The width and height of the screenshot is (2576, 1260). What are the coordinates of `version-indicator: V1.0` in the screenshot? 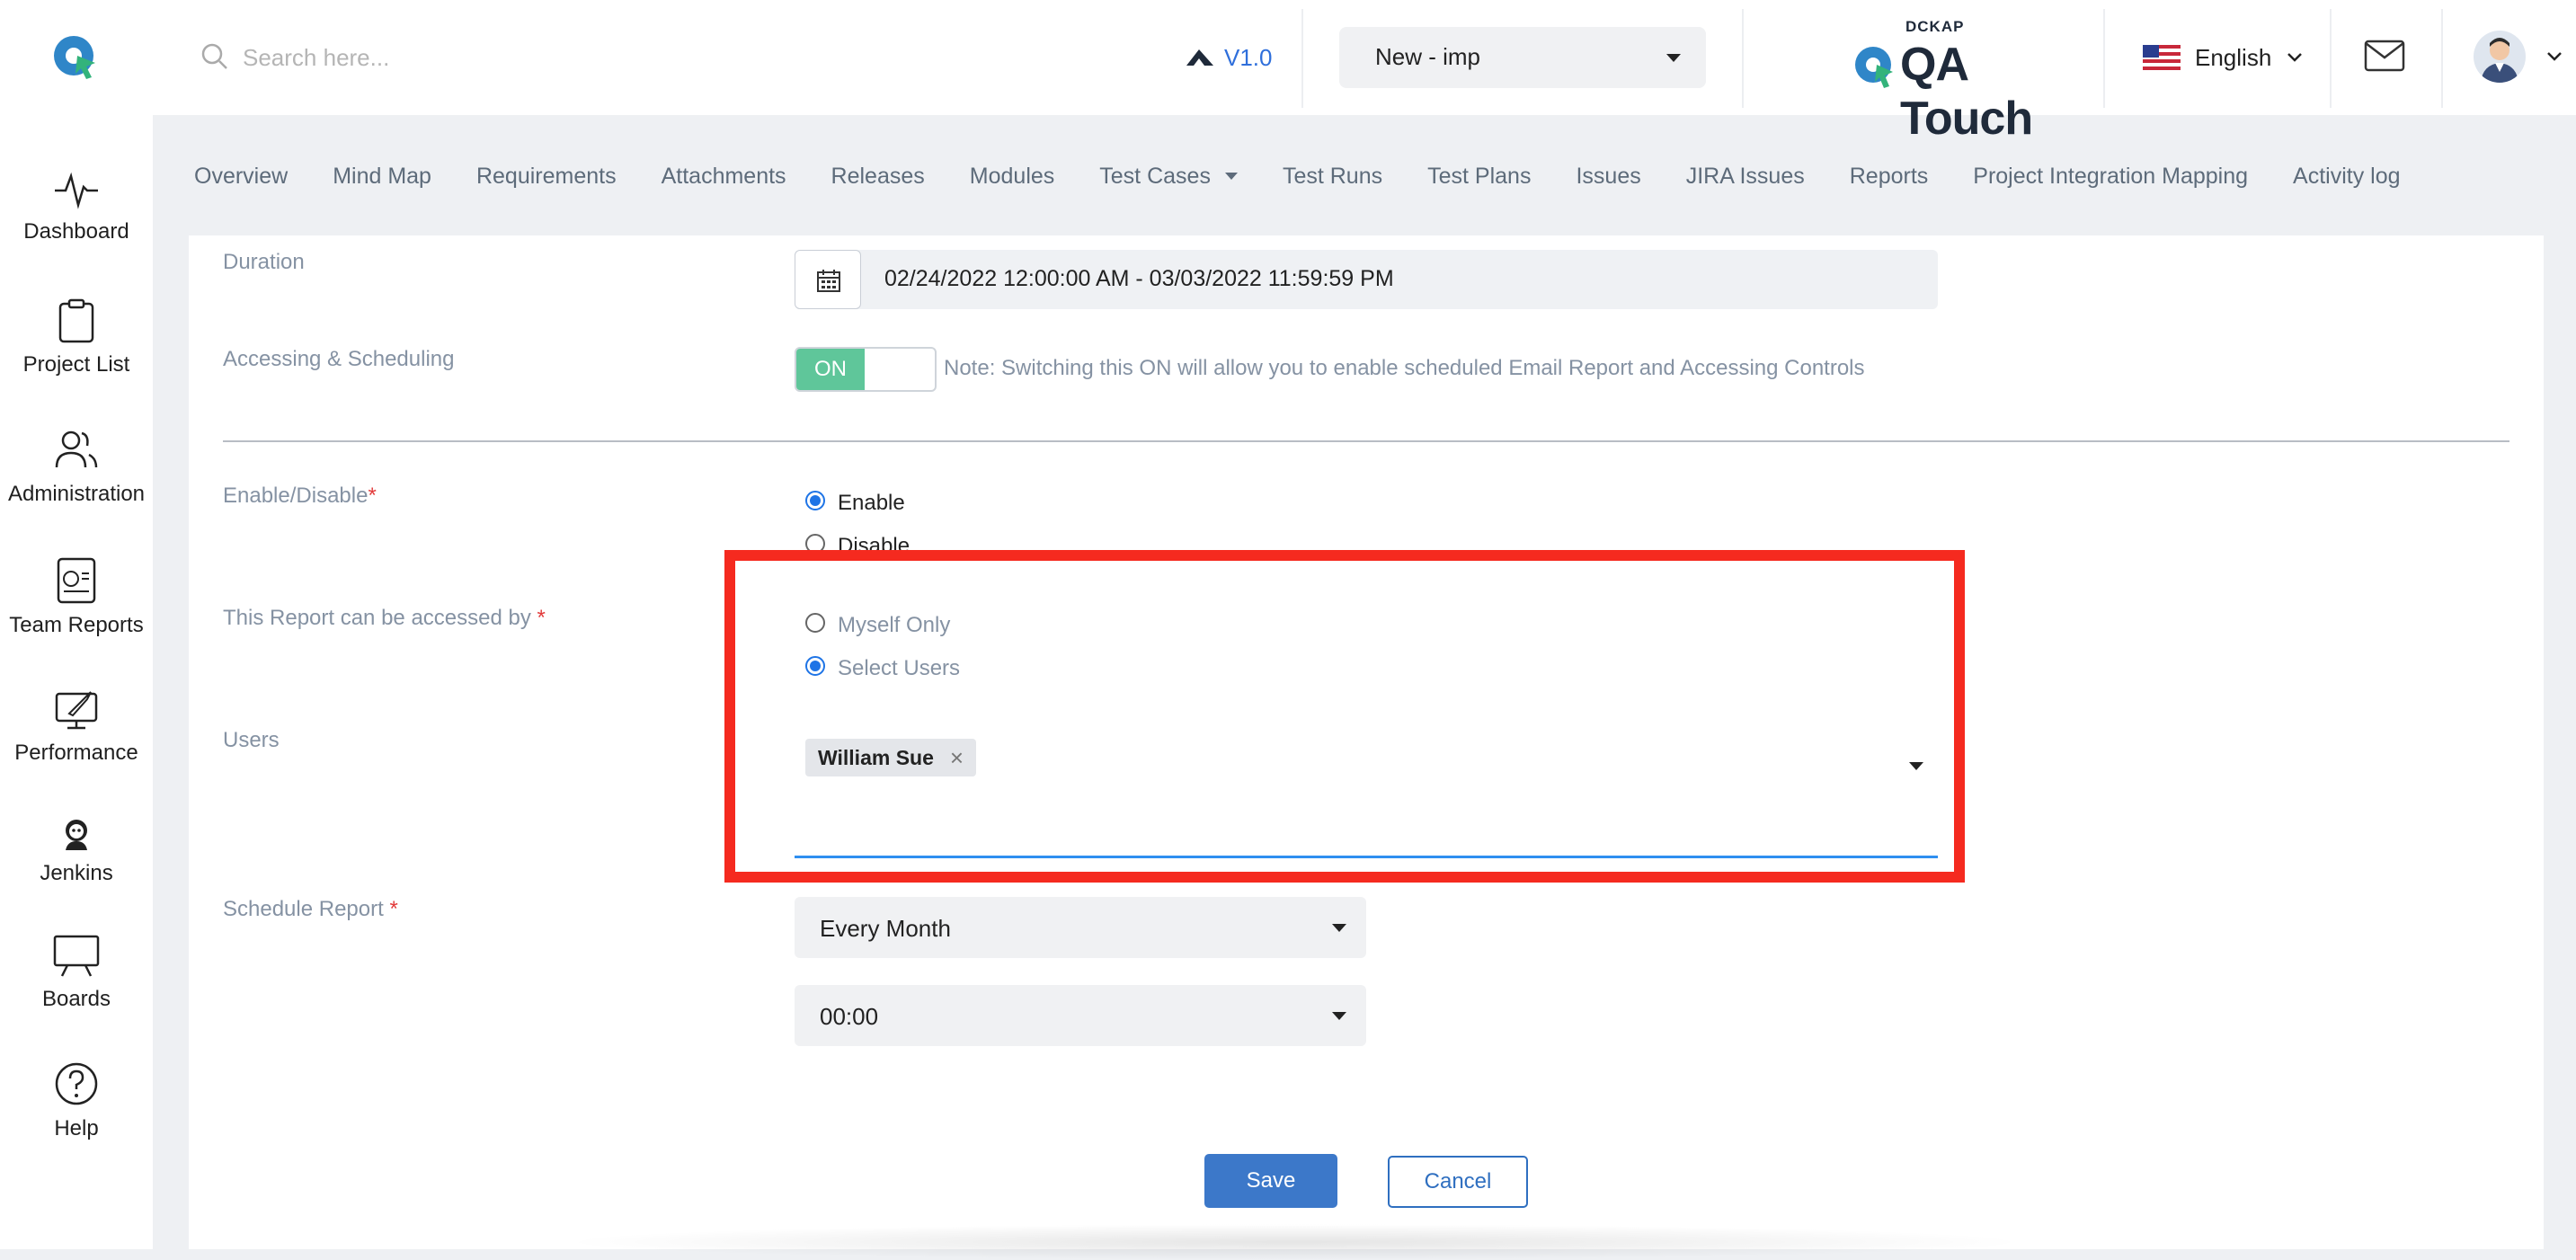 It's located at (1229, 57).